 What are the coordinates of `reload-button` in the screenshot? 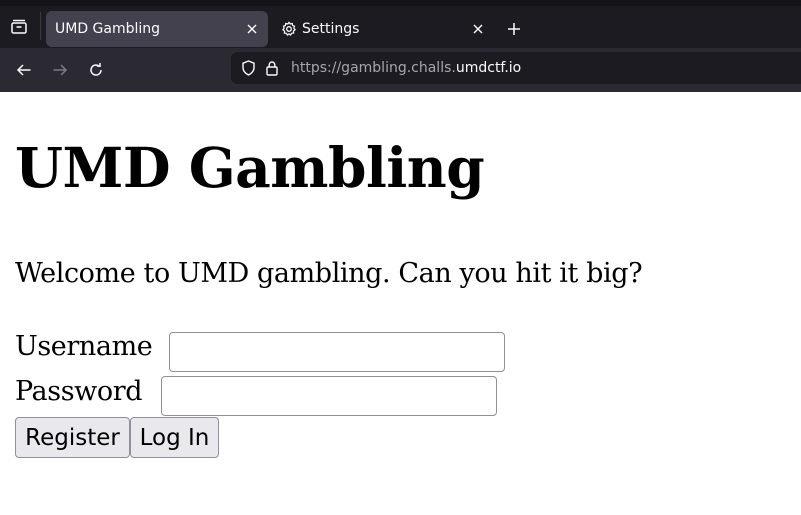 It's located at (96, 70).